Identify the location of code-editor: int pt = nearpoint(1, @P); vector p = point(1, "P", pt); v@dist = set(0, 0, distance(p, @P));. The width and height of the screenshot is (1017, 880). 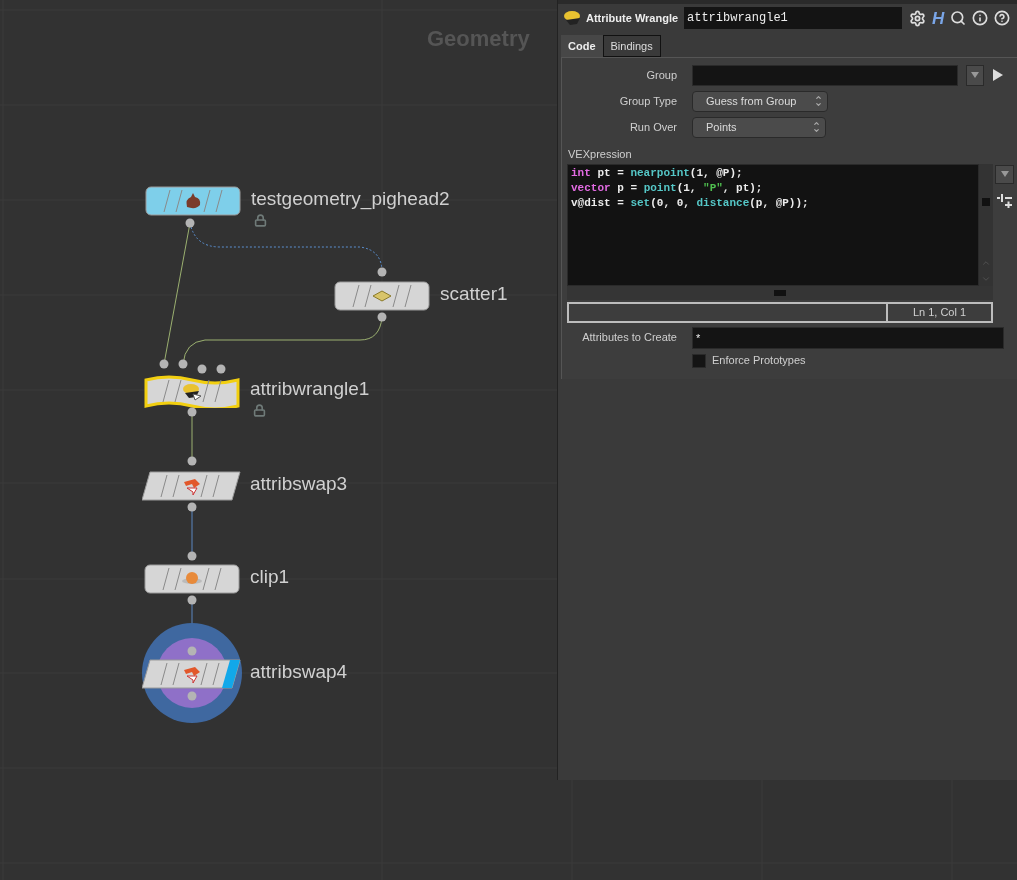
(773, 224).